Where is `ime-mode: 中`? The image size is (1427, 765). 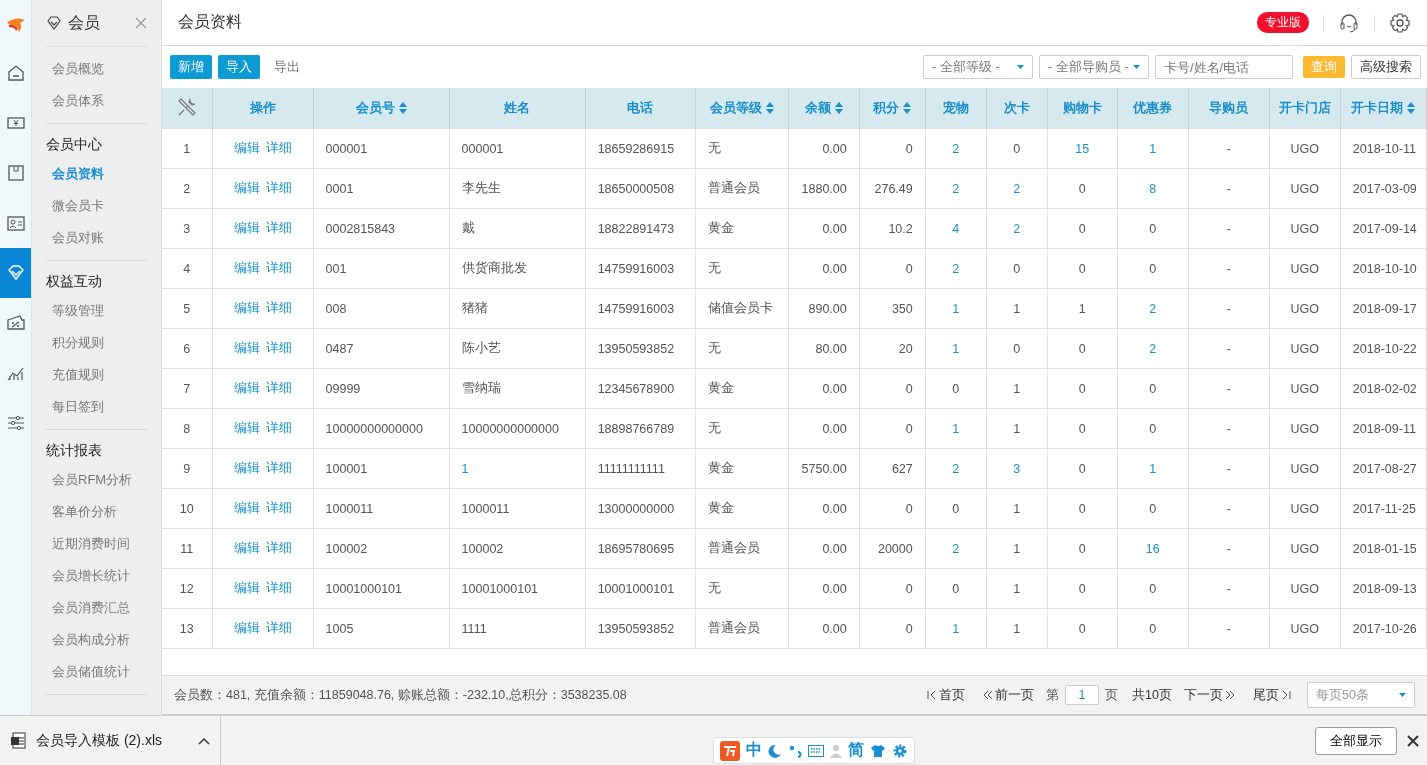 ime-mode: 中 is located at coordinates (754, 750).